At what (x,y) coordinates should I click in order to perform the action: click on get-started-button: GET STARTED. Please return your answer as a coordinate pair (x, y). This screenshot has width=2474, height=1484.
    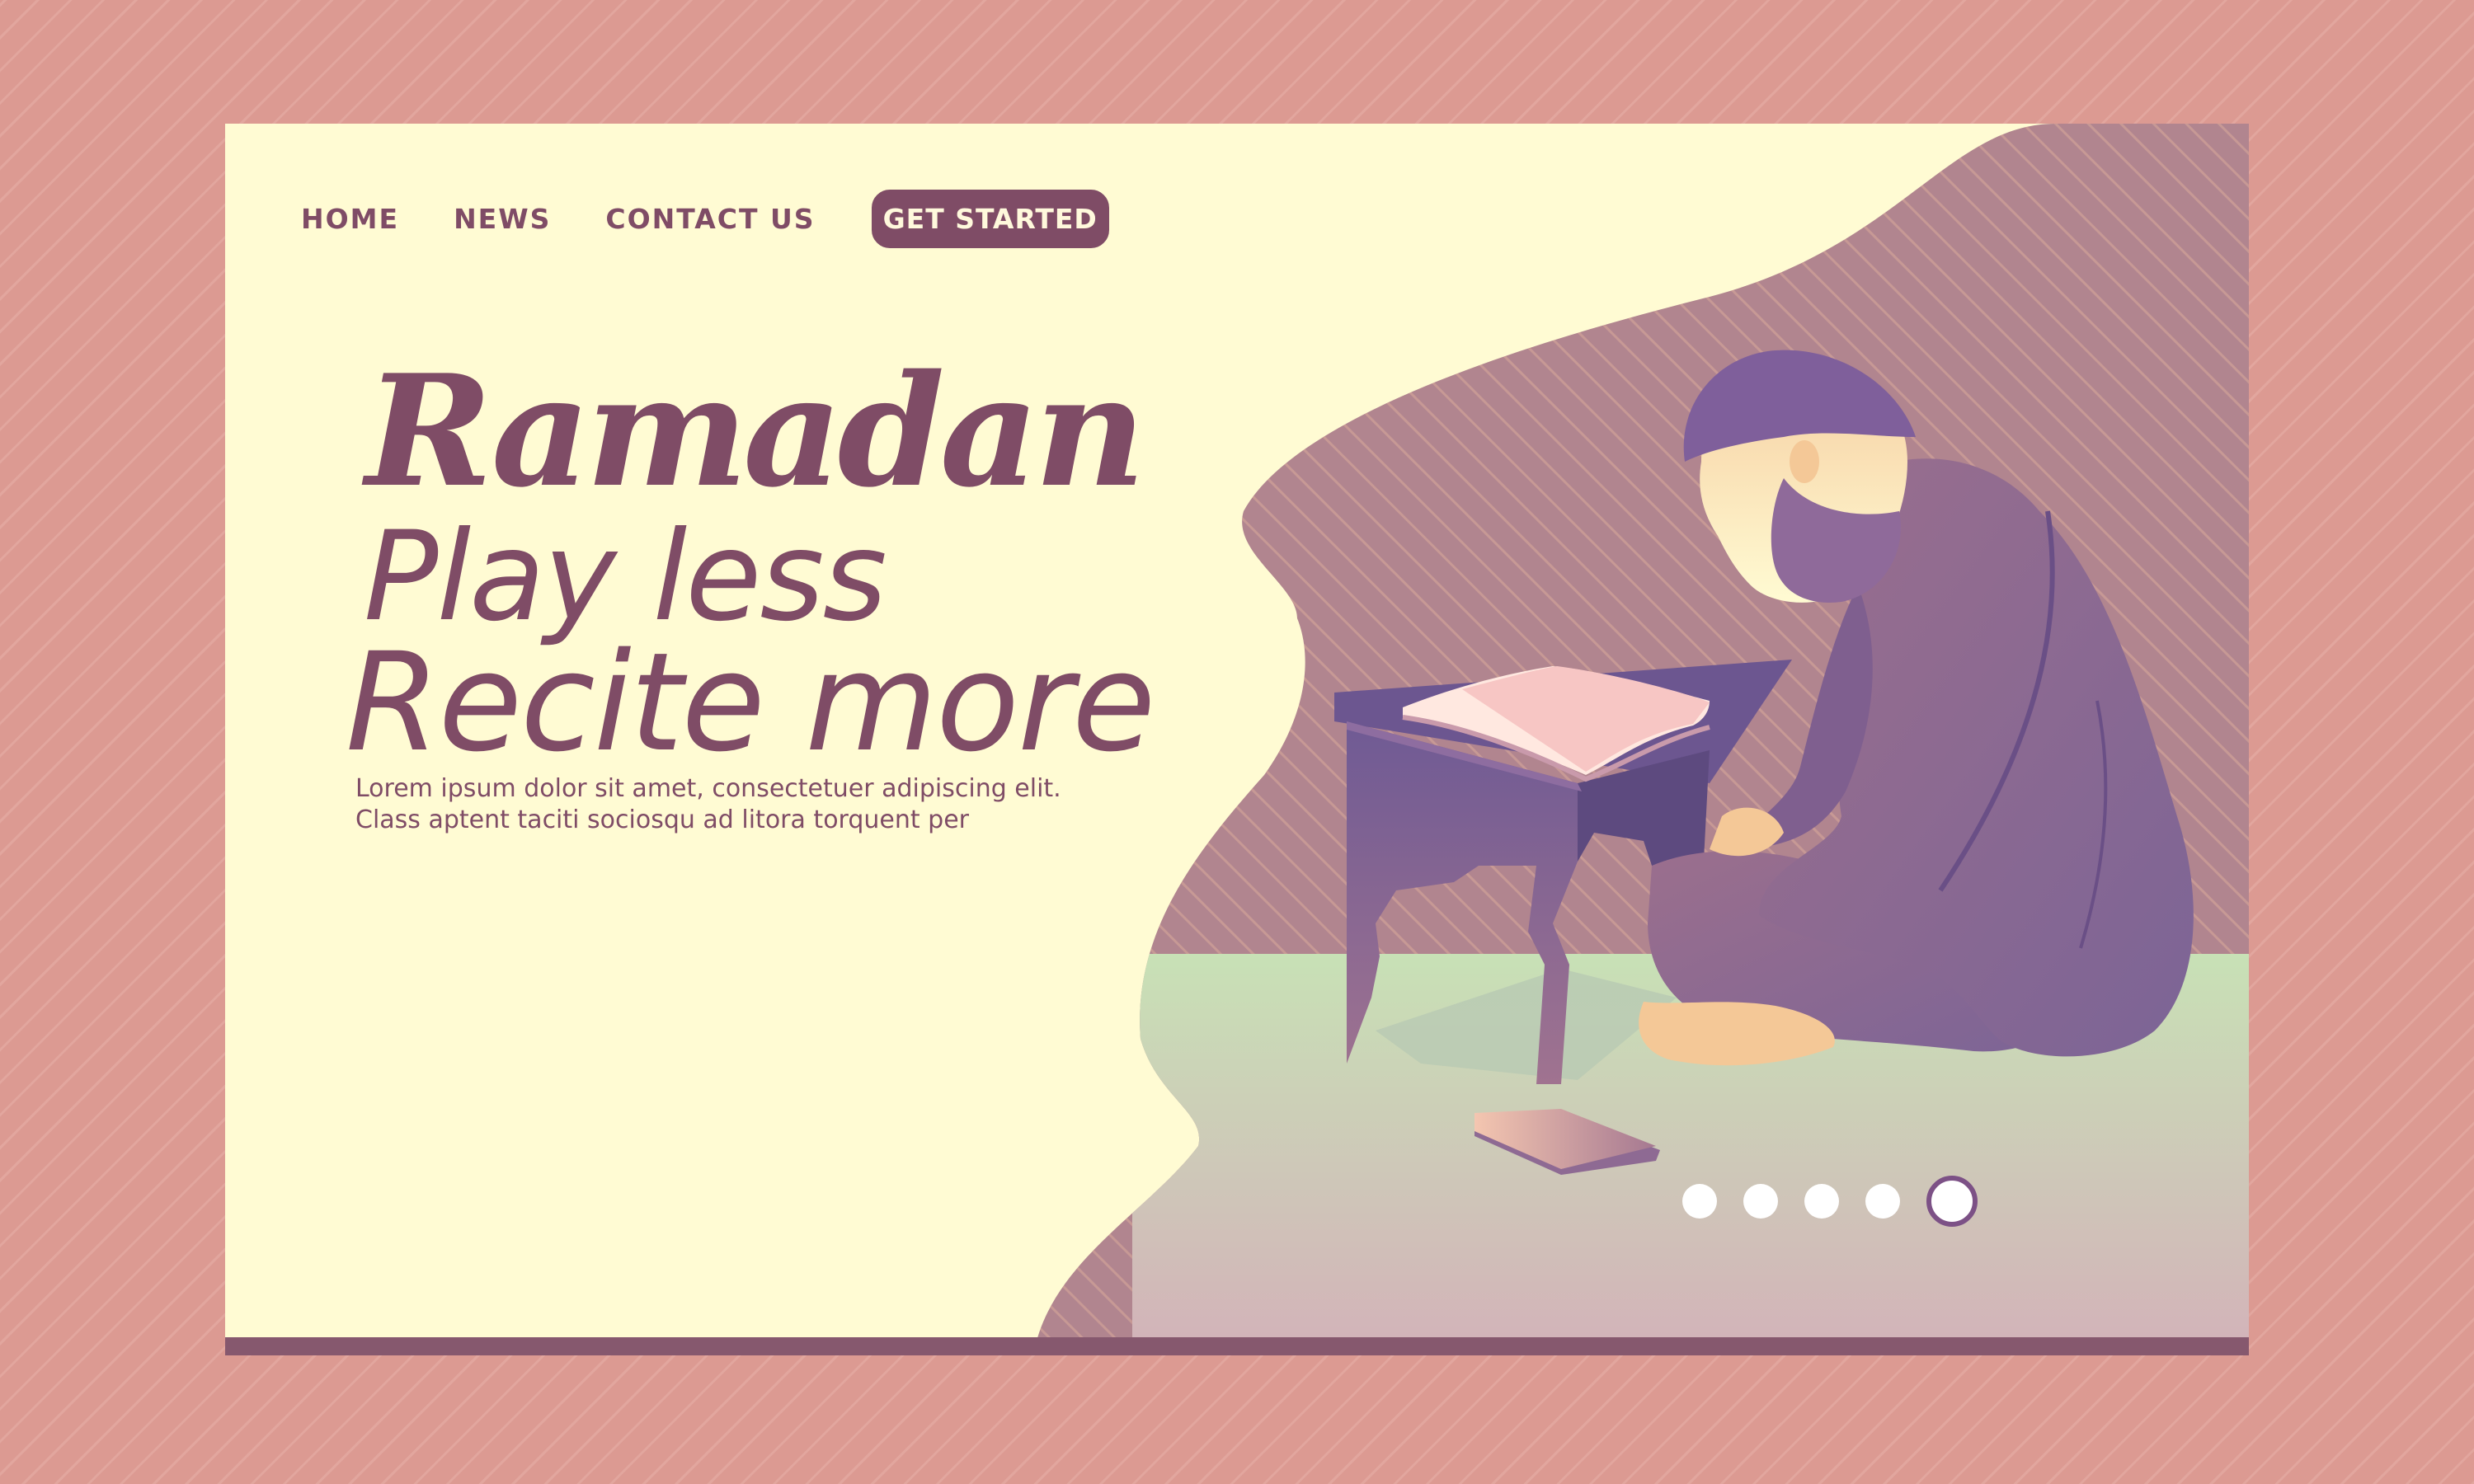
    Looking at the image, I should click on (990, 219).